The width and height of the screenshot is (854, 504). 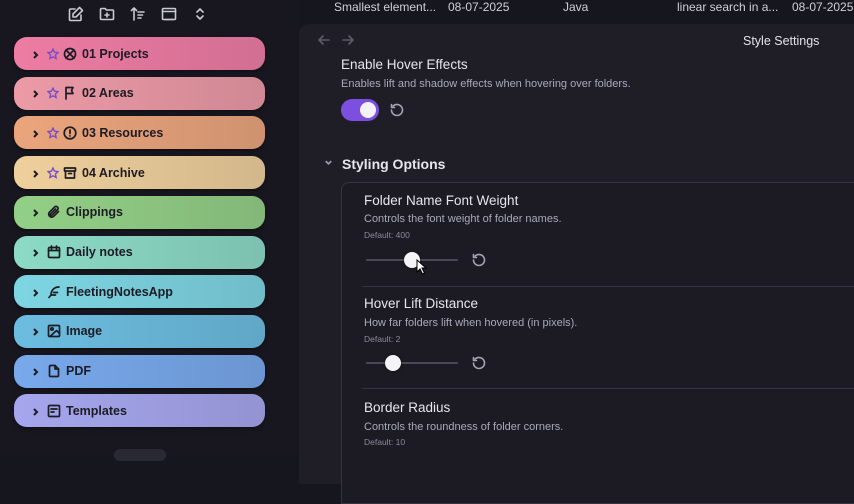 I want to click on section-title: Styling Options, so click(x=394, y=164).